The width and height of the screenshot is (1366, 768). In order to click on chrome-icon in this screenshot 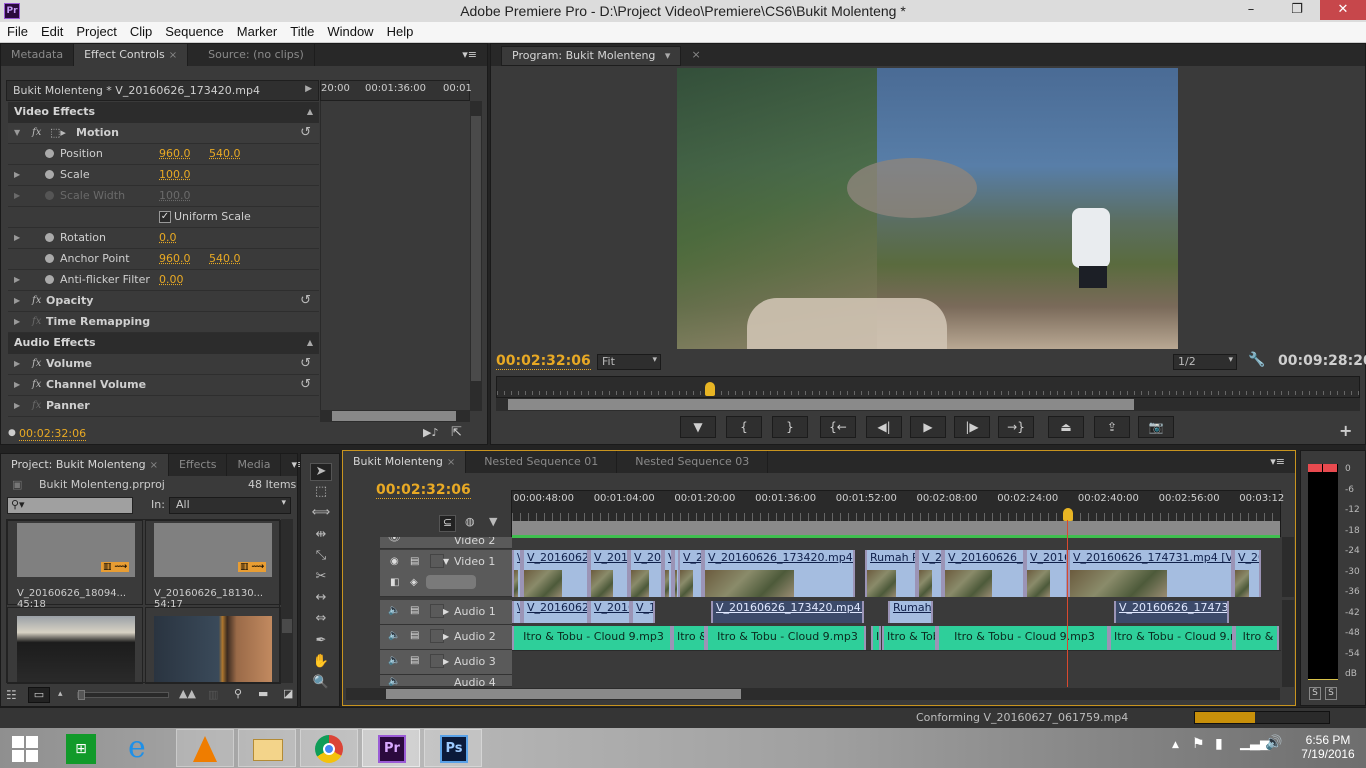, I will do `click(329, 748)`.